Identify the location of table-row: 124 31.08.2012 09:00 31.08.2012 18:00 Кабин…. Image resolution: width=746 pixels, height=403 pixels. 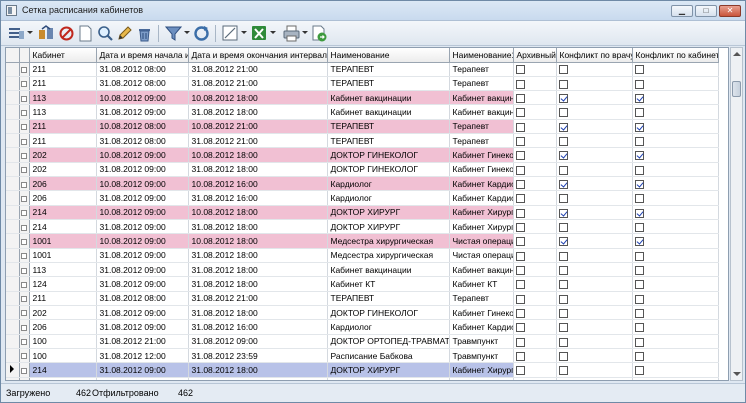
(362, 284).